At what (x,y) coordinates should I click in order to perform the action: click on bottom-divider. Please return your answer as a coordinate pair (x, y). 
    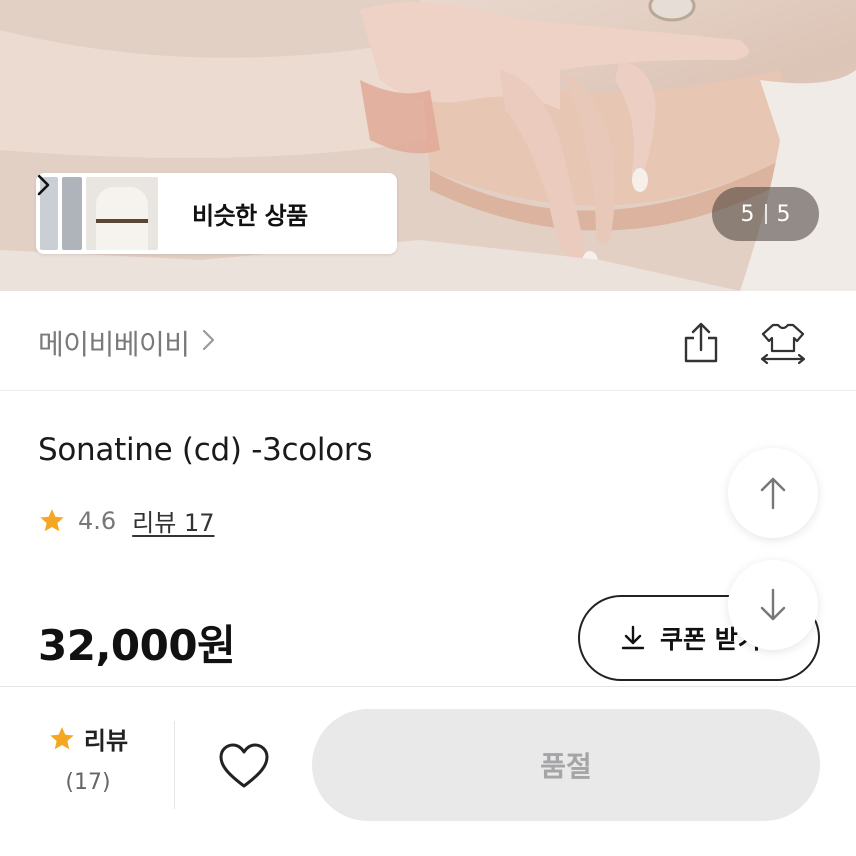
    Looking at the image, I should click on (174, 765).